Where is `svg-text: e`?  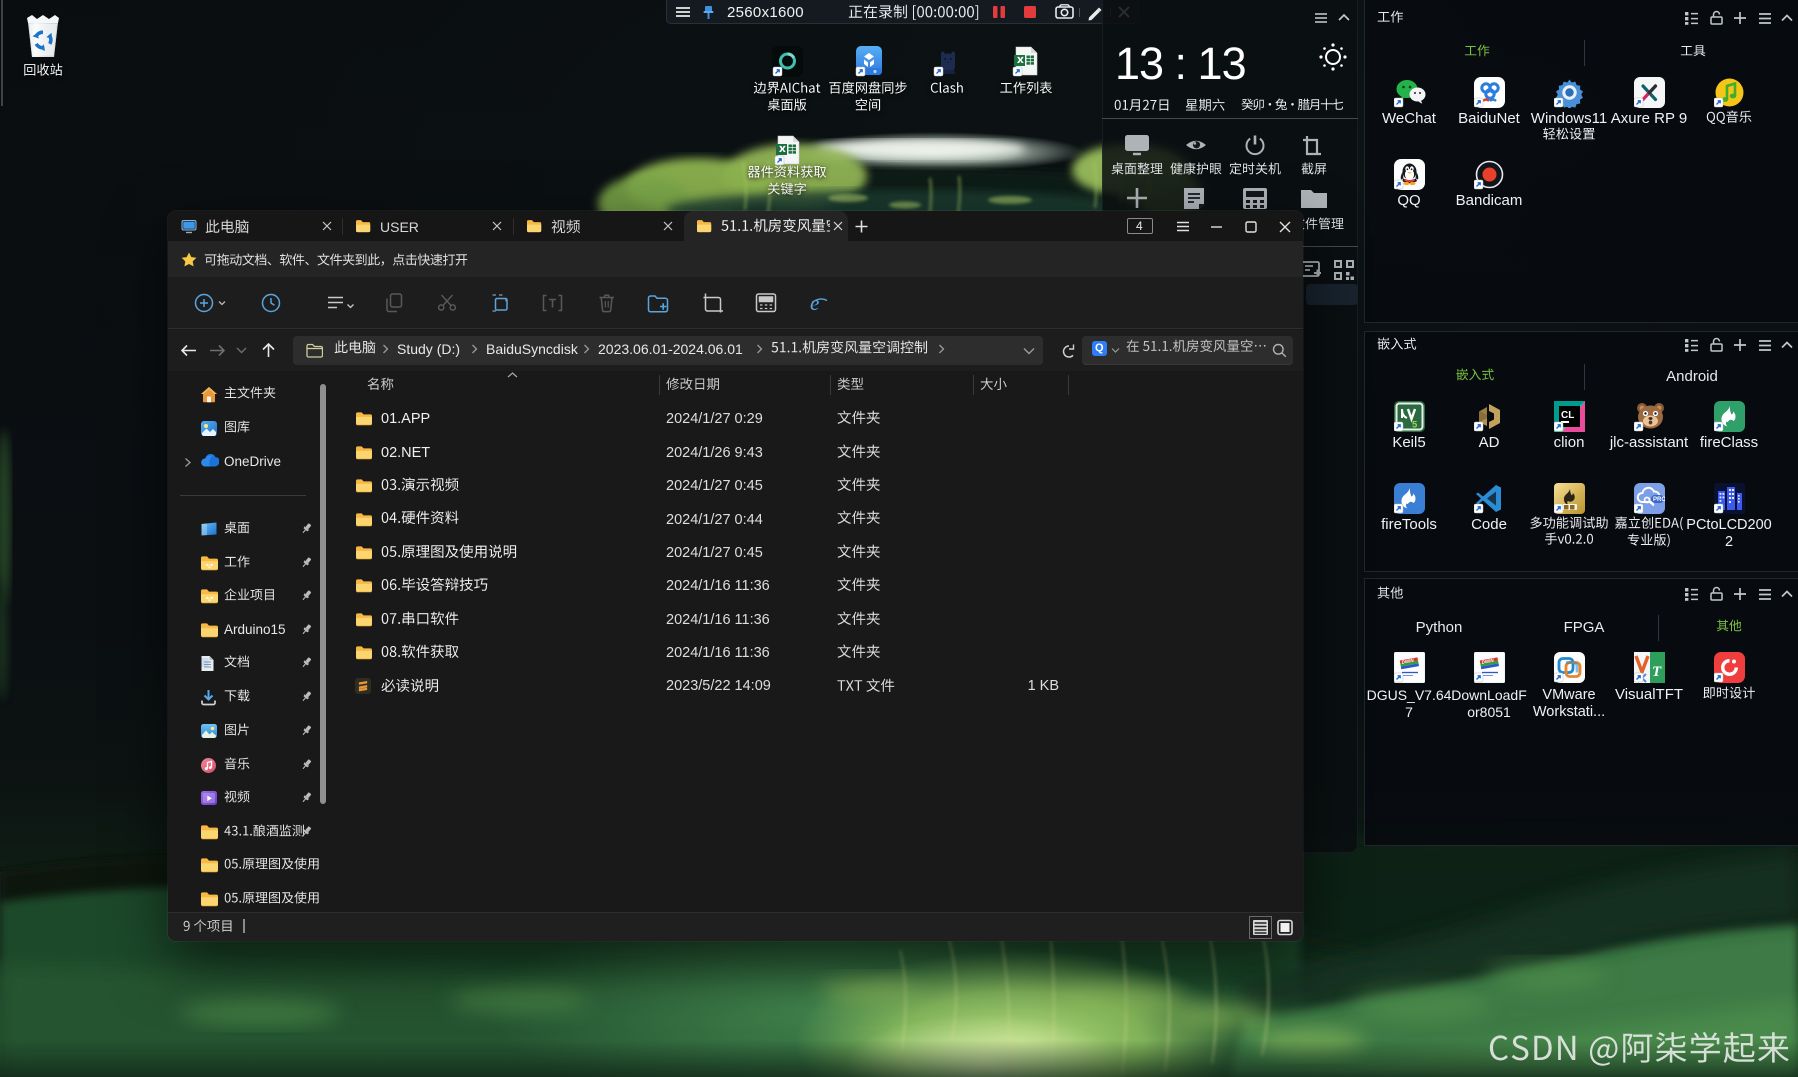 svg-text: e is located at coordinates (814, 303).